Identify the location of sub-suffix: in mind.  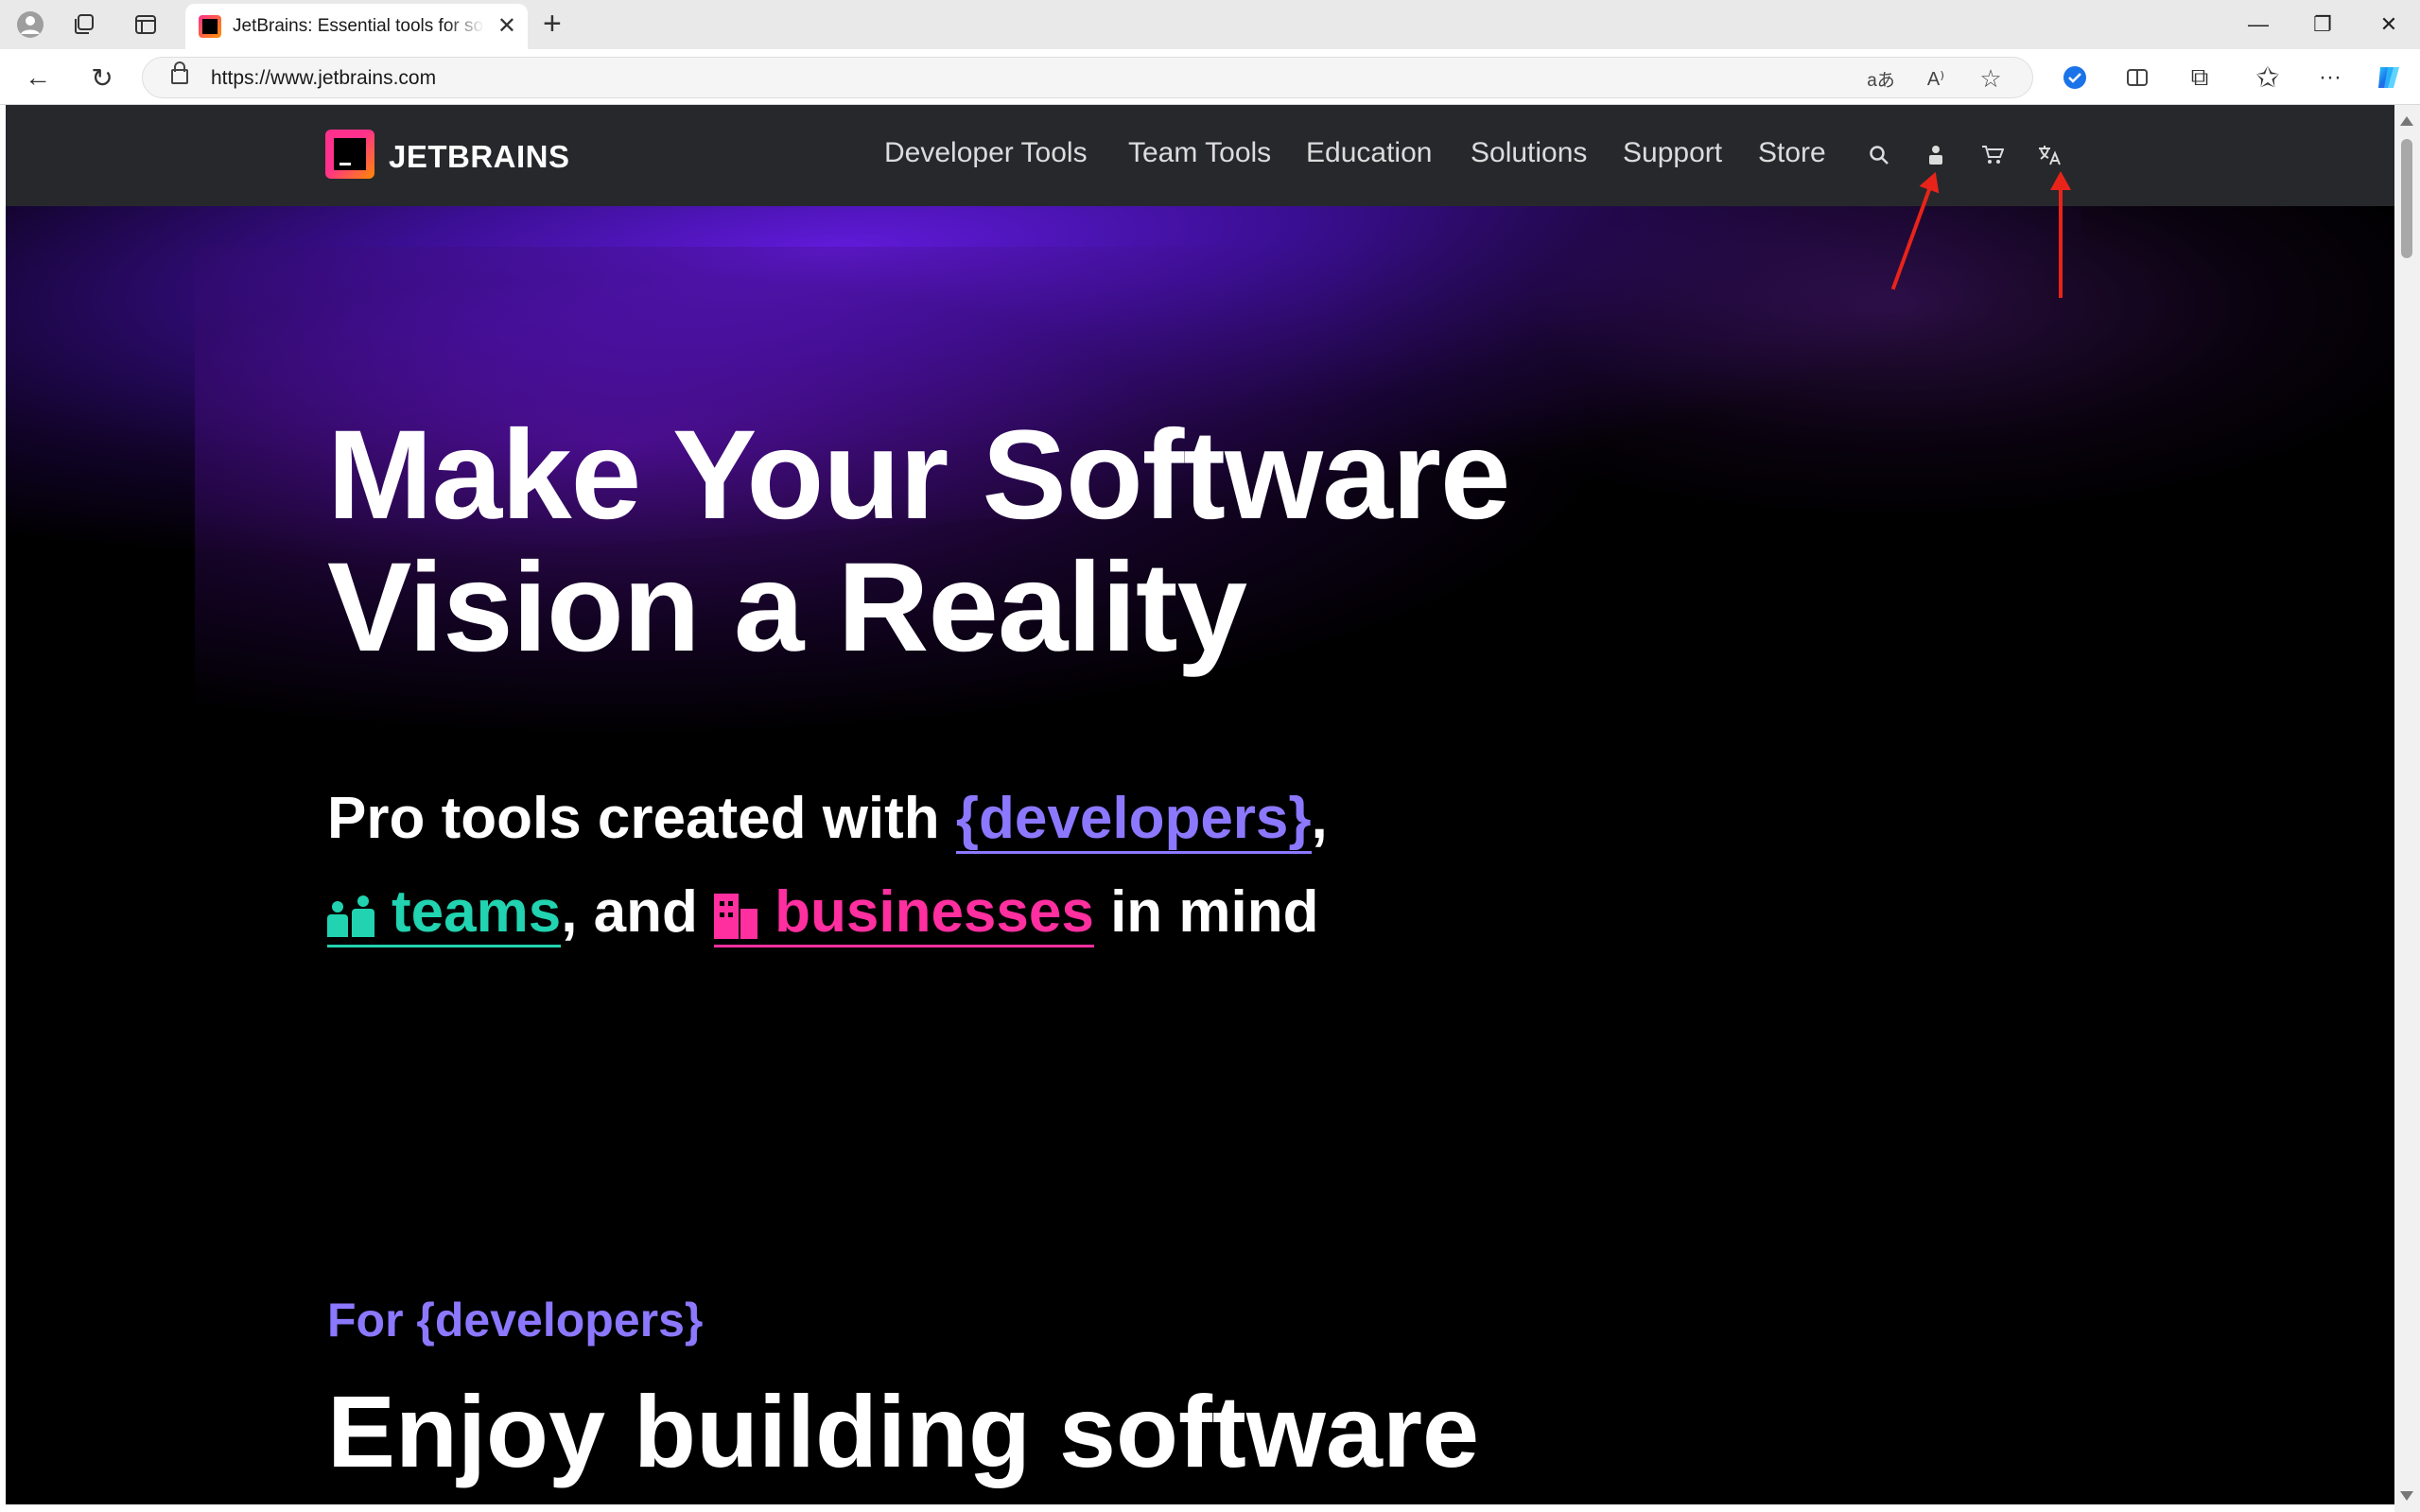
(1206, 912).